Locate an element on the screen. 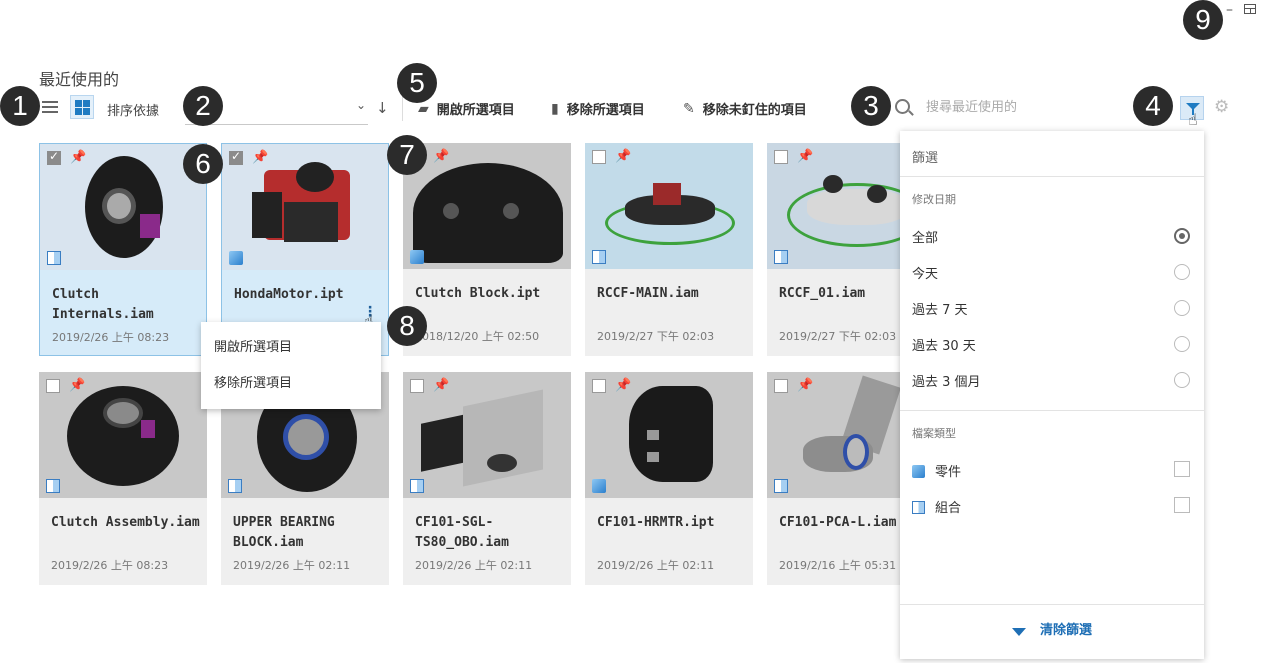  type-option-part: 零件 is located at coordinates (936, 470).